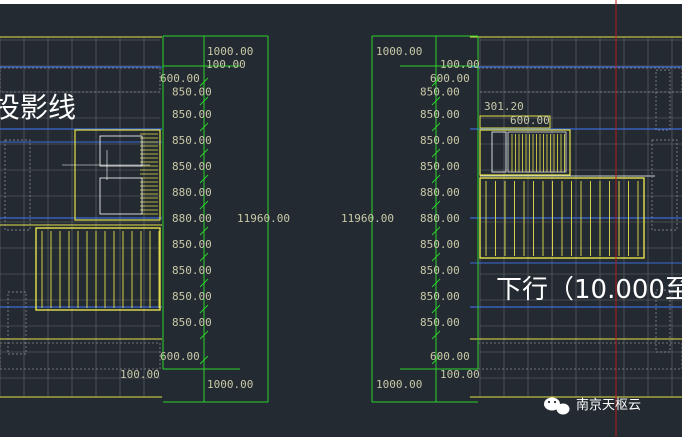  Describe the element at coordinates (230, 384) in the screenshot. I see `left-bottom-dim: 1000.00` at that location.